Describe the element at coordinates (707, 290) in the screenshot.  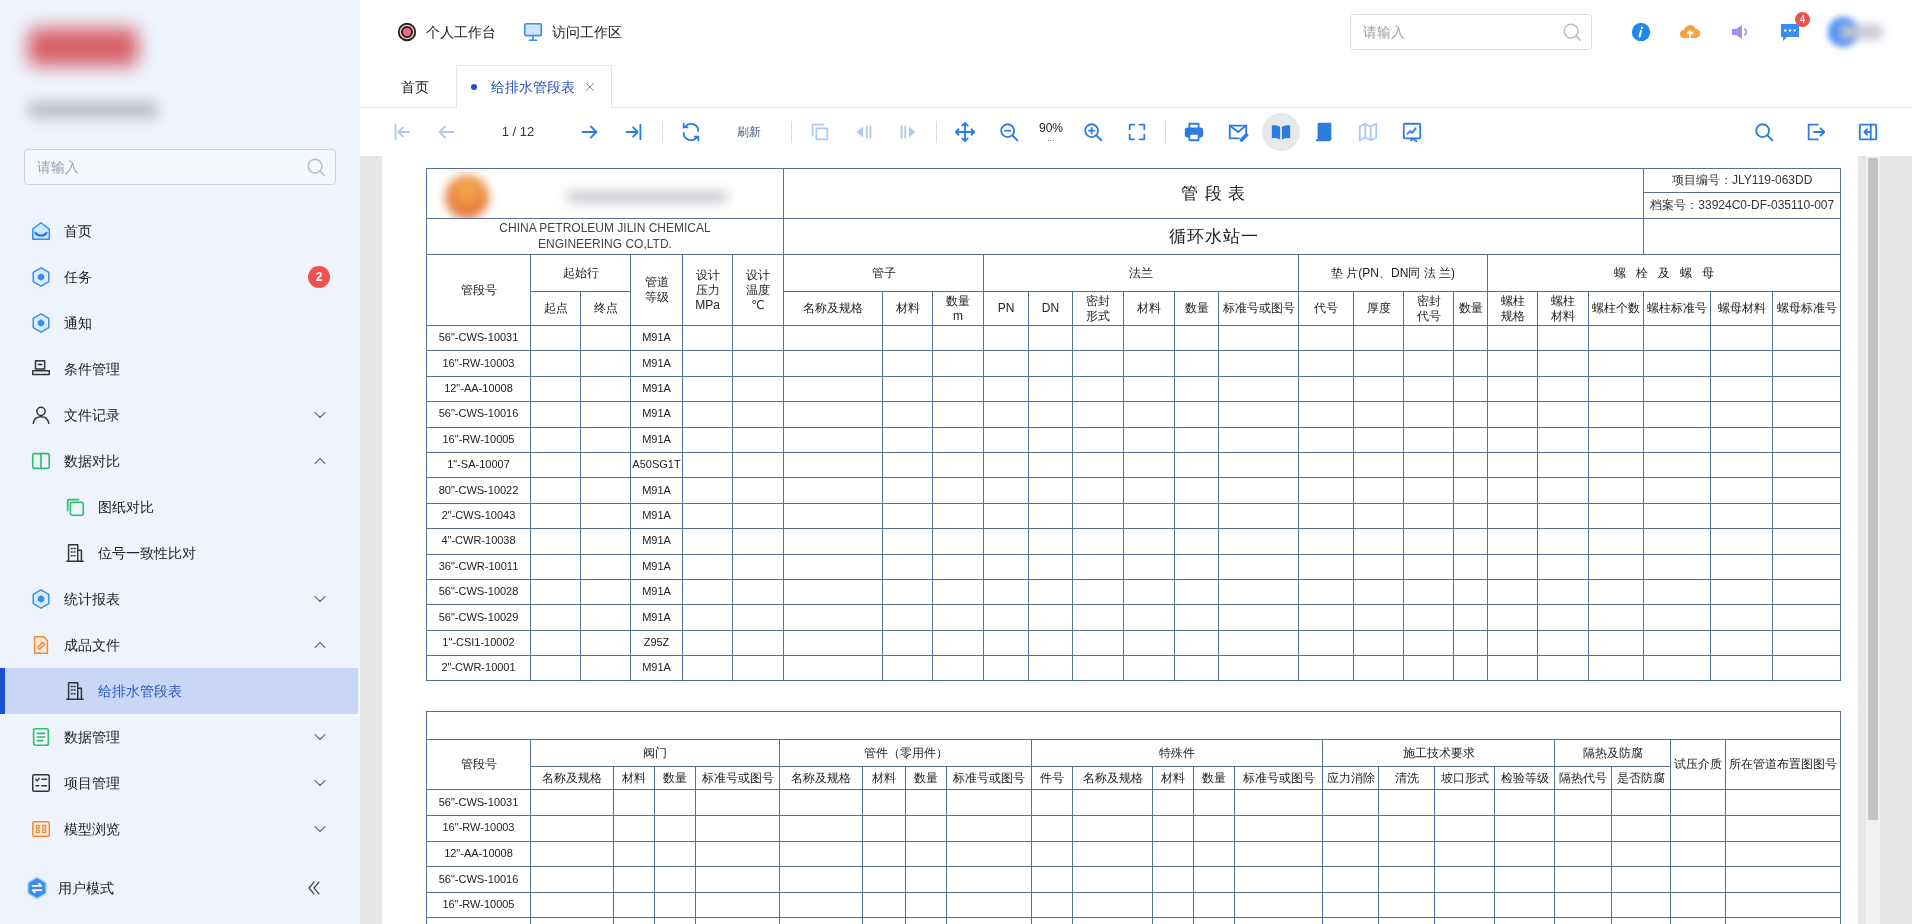
I see `header-cell: 设计压力MPa` at that location.